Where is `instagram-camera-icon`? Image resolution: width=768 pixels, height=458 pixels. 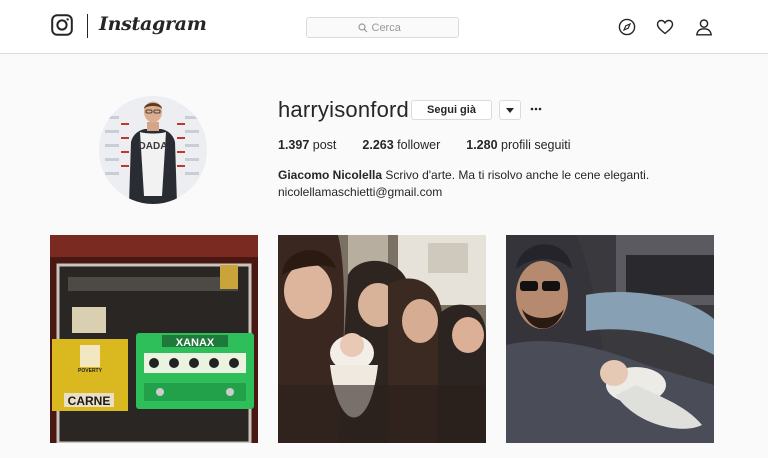 instagram-camera-icon is located at coordinates (62, 25).